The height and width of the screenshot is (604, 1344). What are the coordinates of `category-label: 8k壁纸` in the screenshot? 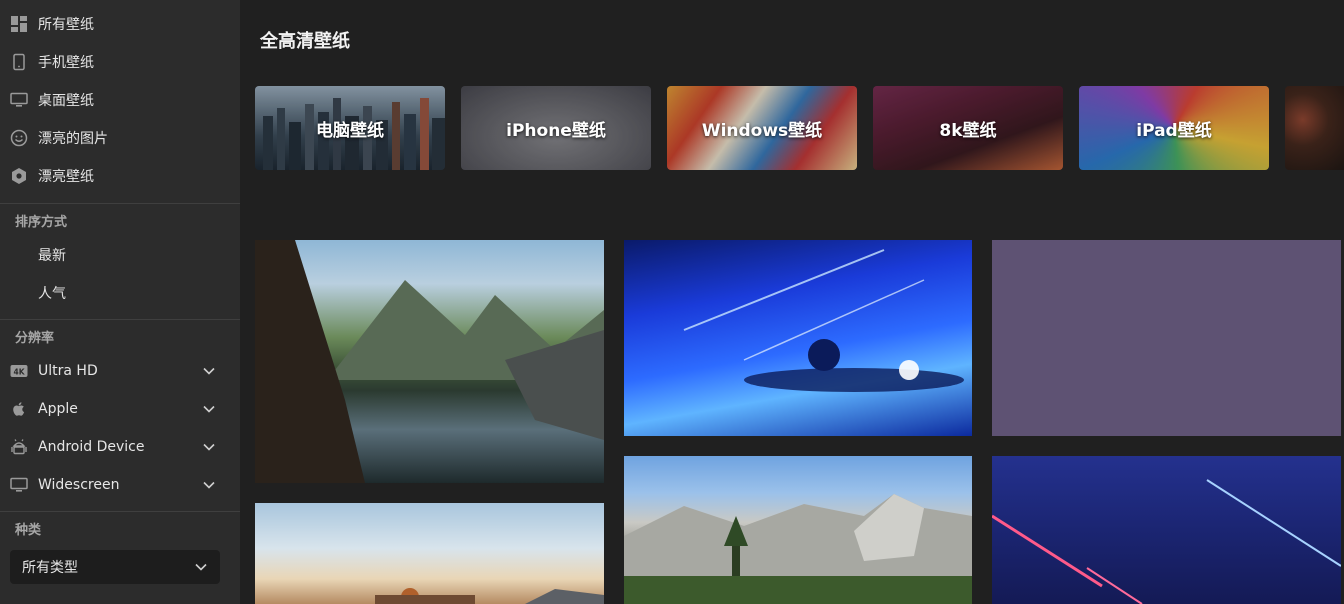 It's located at (968, 130).